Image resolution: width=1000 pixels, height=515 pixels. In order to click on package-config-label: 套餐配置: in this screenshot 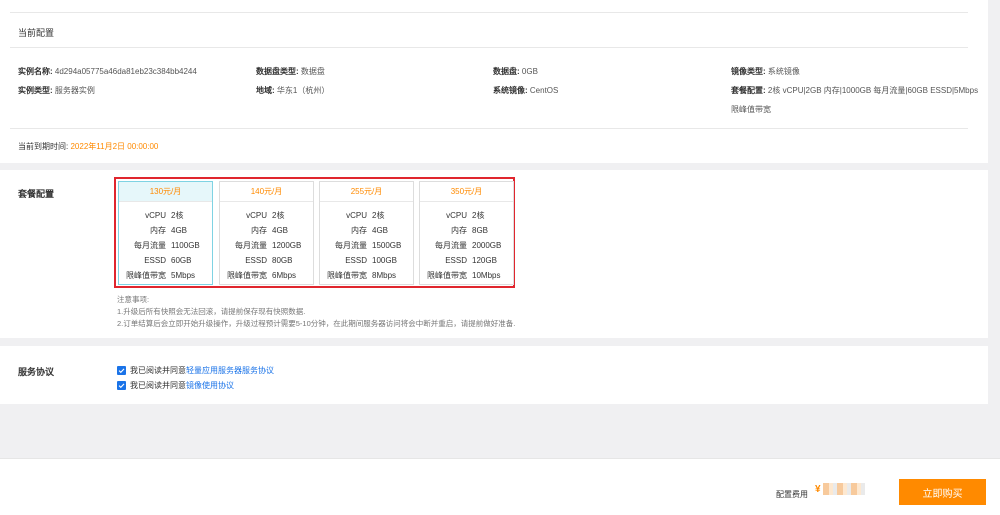, I will do `click(748, 90)`.